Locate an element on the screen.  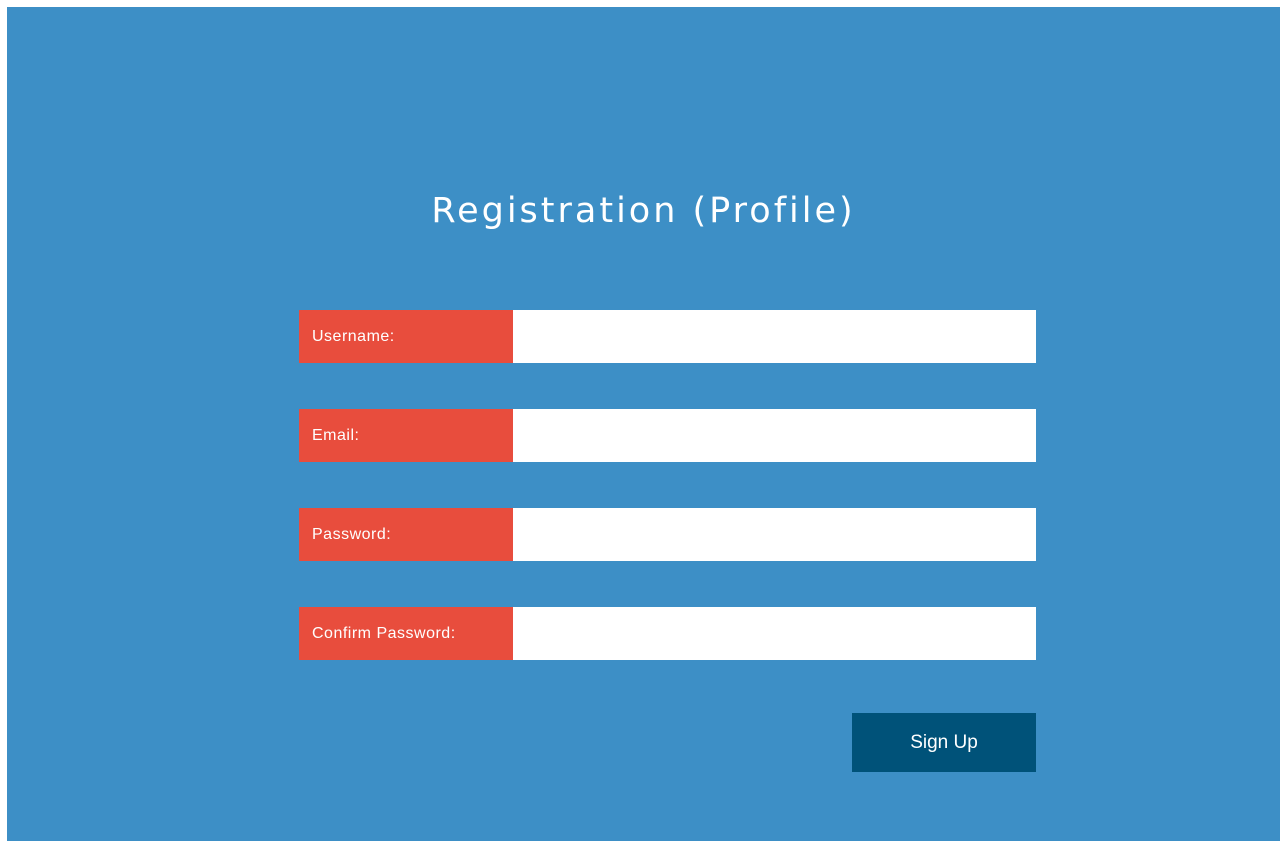
confirm-password-input is located at coordinates (774, 633).